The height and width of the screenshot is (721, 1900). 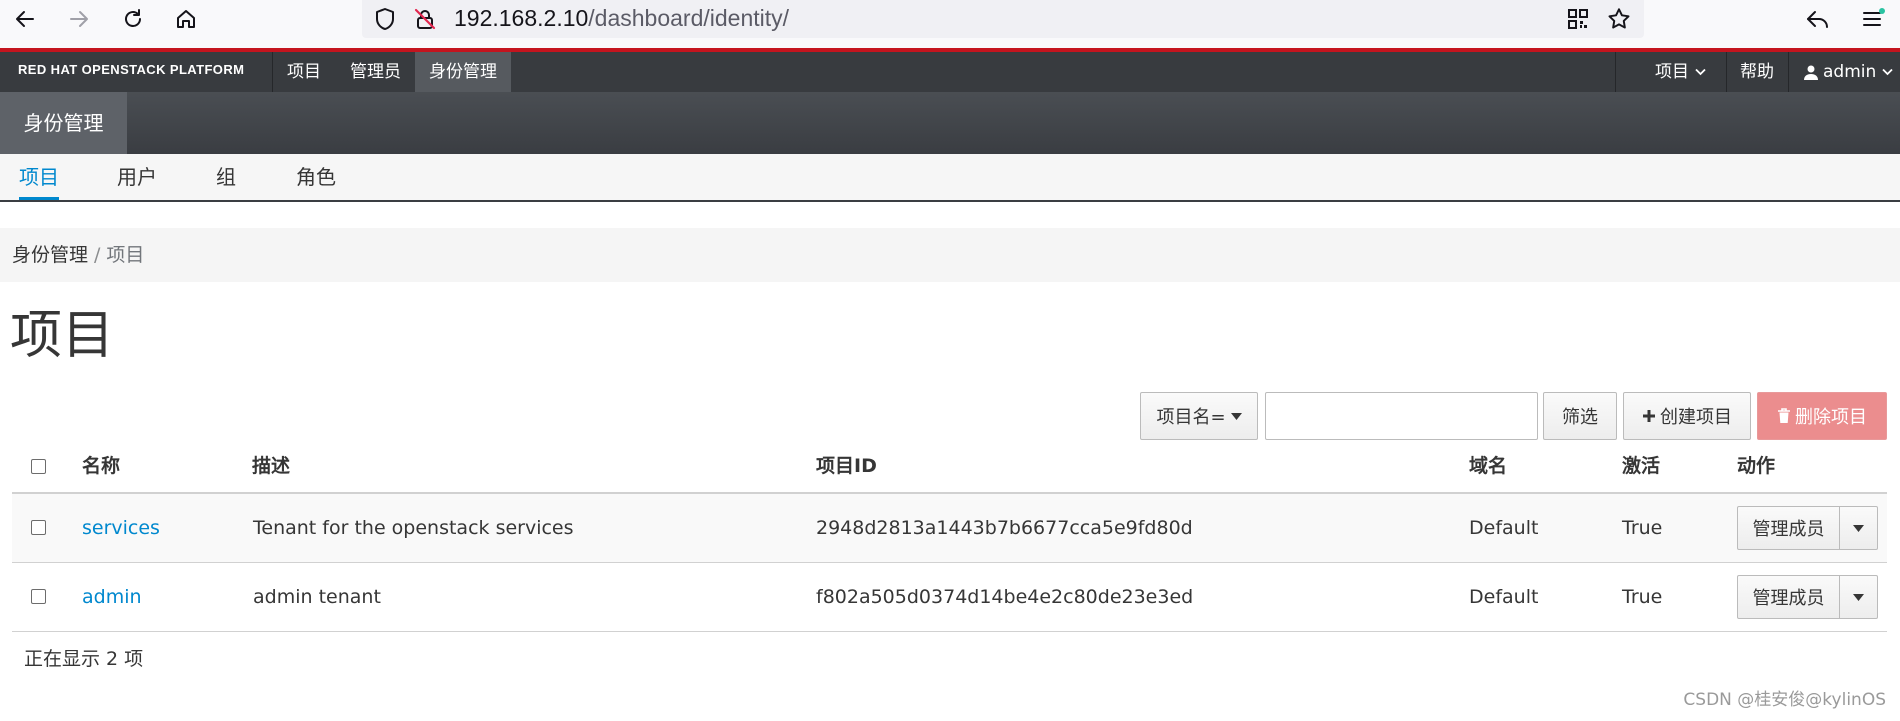 I want to click on forward-button, so click(x=79, y=19).